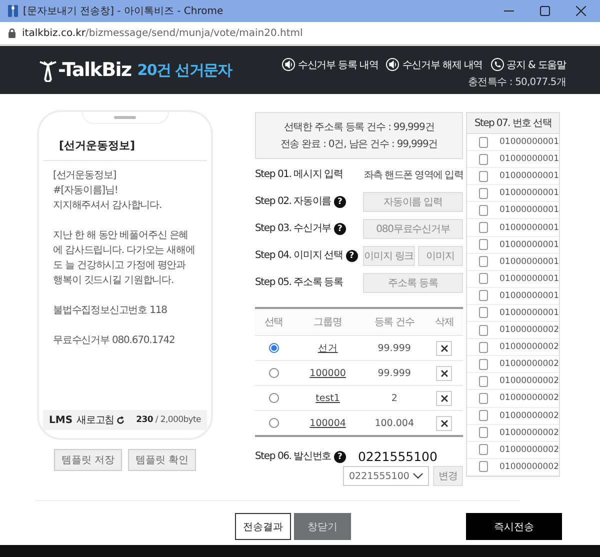  I want to click on template-button: 템플릿 저장, so click(88, 460).